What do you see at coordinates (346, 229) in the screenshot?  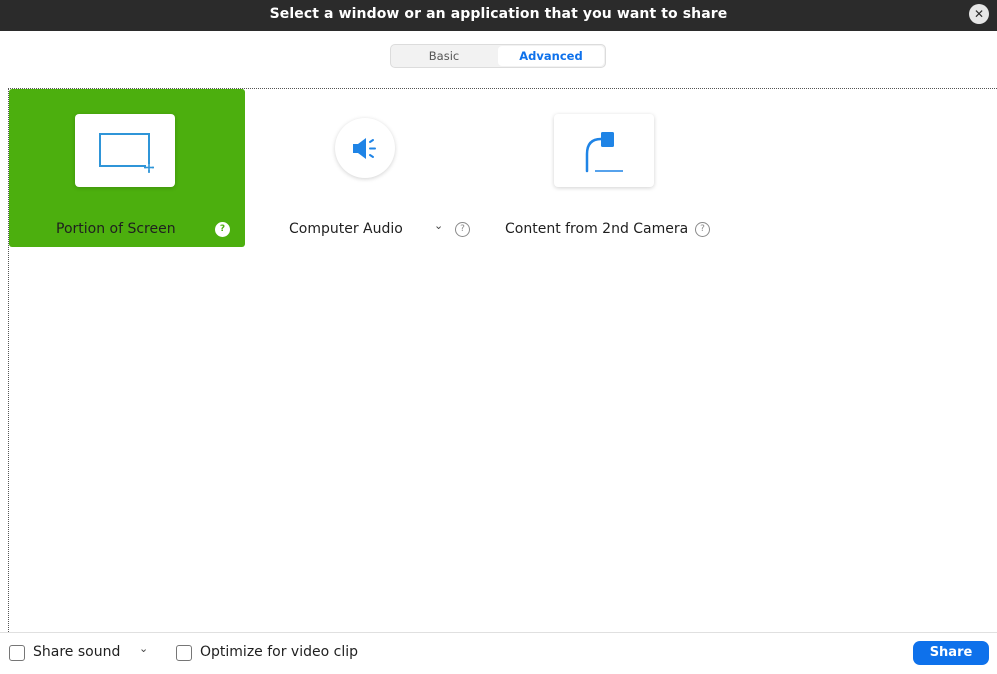 I see `computer-audio-label: Computer Audio` at bounding box center [346, 229].